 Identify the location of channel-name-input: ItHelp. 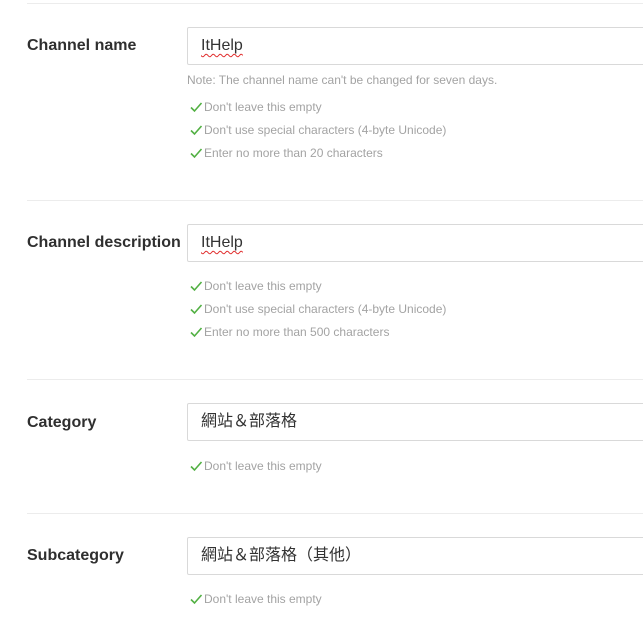
(415, 46).